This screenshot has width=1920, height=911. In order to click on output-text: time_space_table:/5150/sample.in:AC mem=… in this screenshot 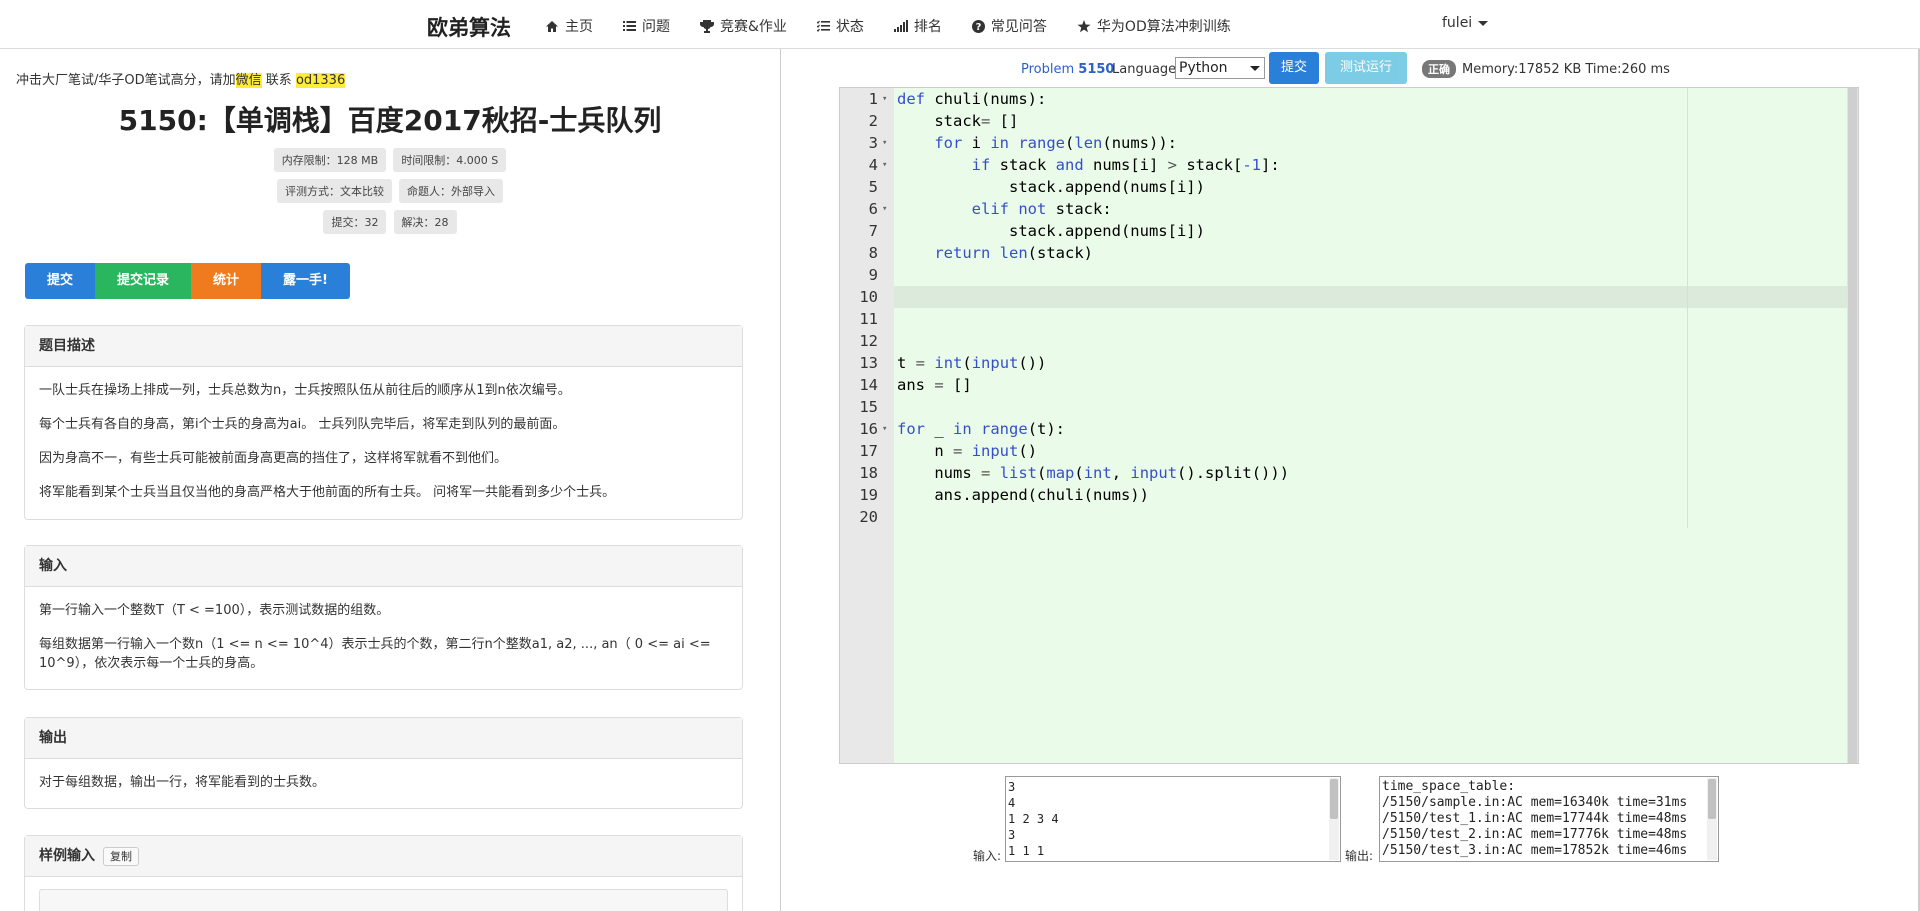, I will do `click(1543, 819)`.